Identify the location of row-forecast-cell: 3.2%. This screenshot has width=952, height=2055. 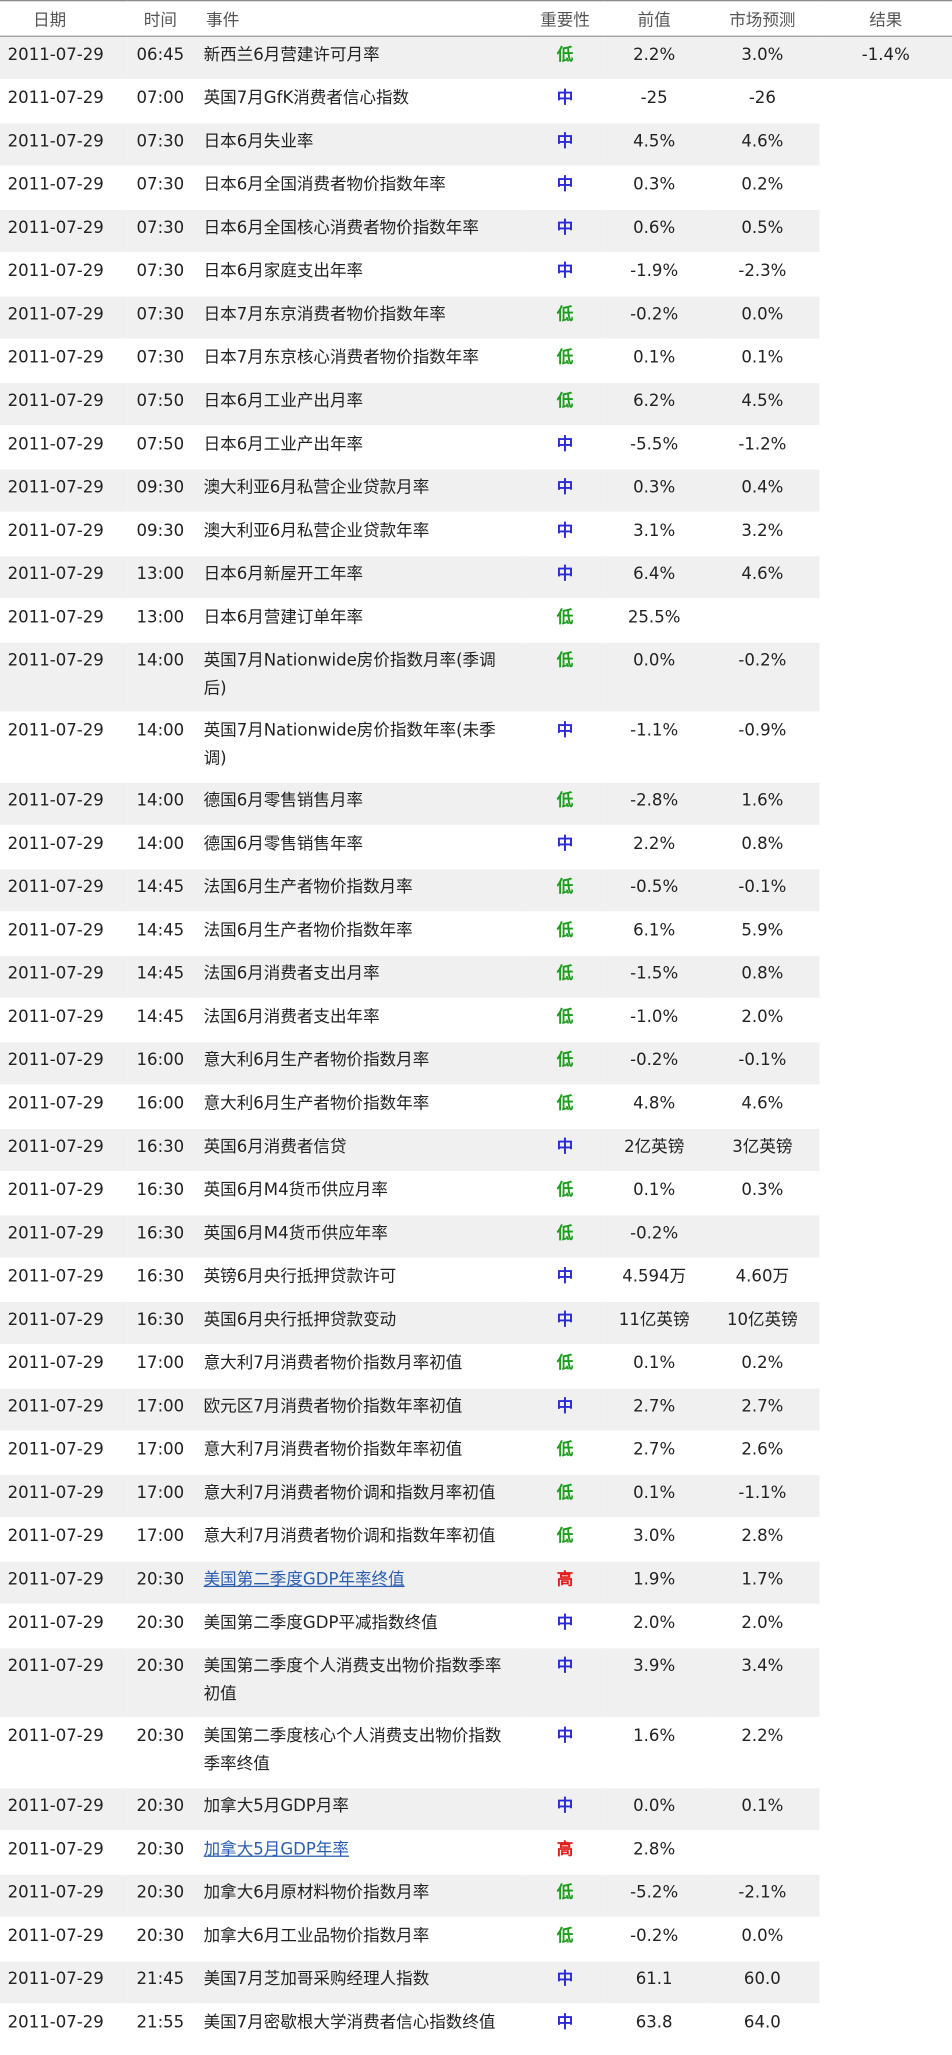
(762, 534).